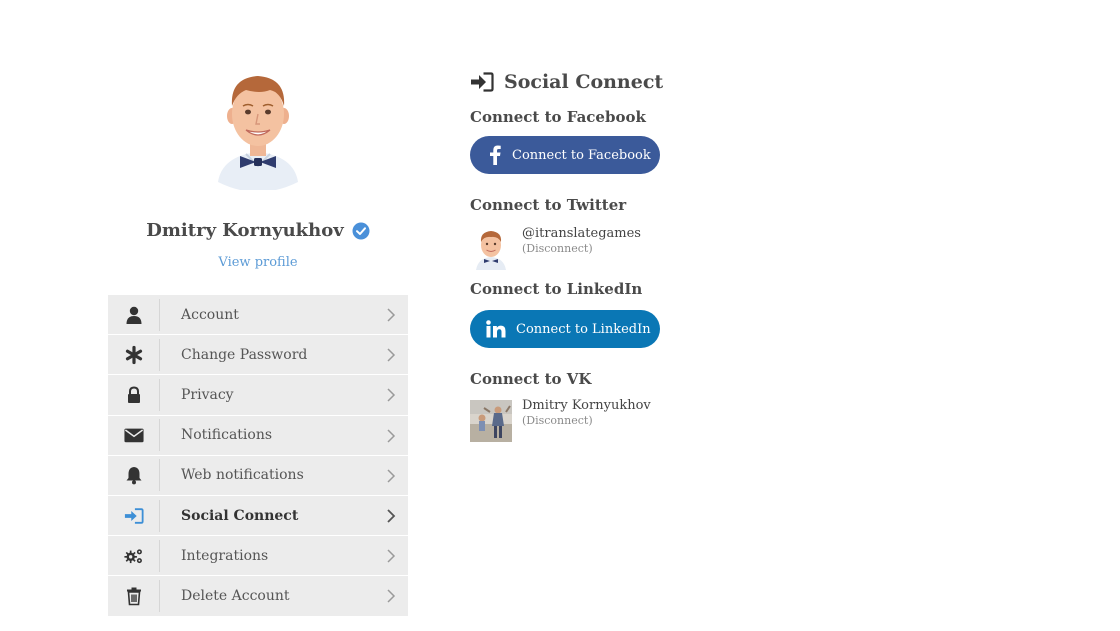 The image size is (1120, 631). Describe the element at coordinates (258, 395) in the screenshot. I see `menu-item-privacy: Privacy` at that location.